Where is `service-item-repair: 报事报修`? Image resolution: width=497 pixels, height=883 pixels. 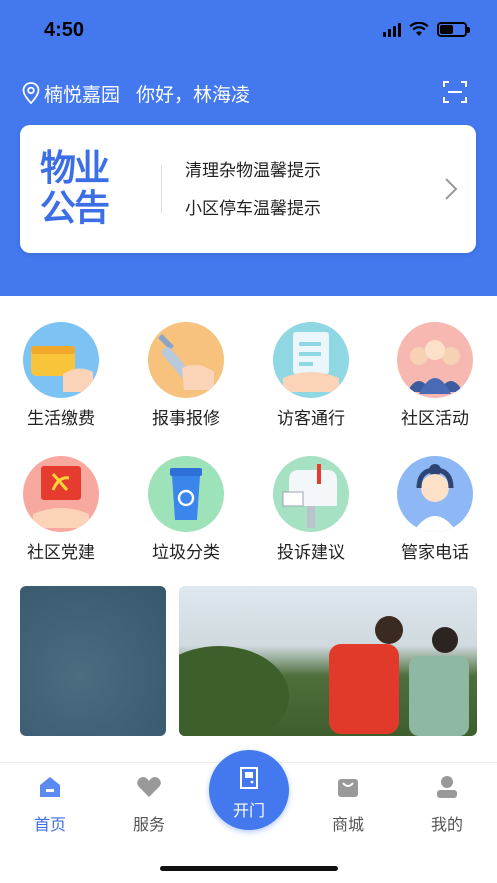
service-item-repair: 报事报修 is located at coordinates (186, 378).